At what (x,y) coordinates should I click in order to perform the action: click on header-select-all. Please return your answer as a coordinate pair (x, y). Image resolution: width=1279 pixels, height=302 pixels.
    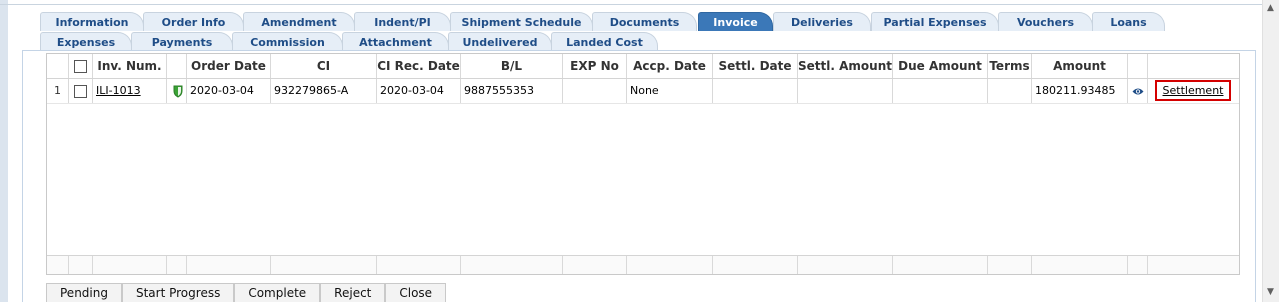
    Looking at the image, I should click on (81, 66).